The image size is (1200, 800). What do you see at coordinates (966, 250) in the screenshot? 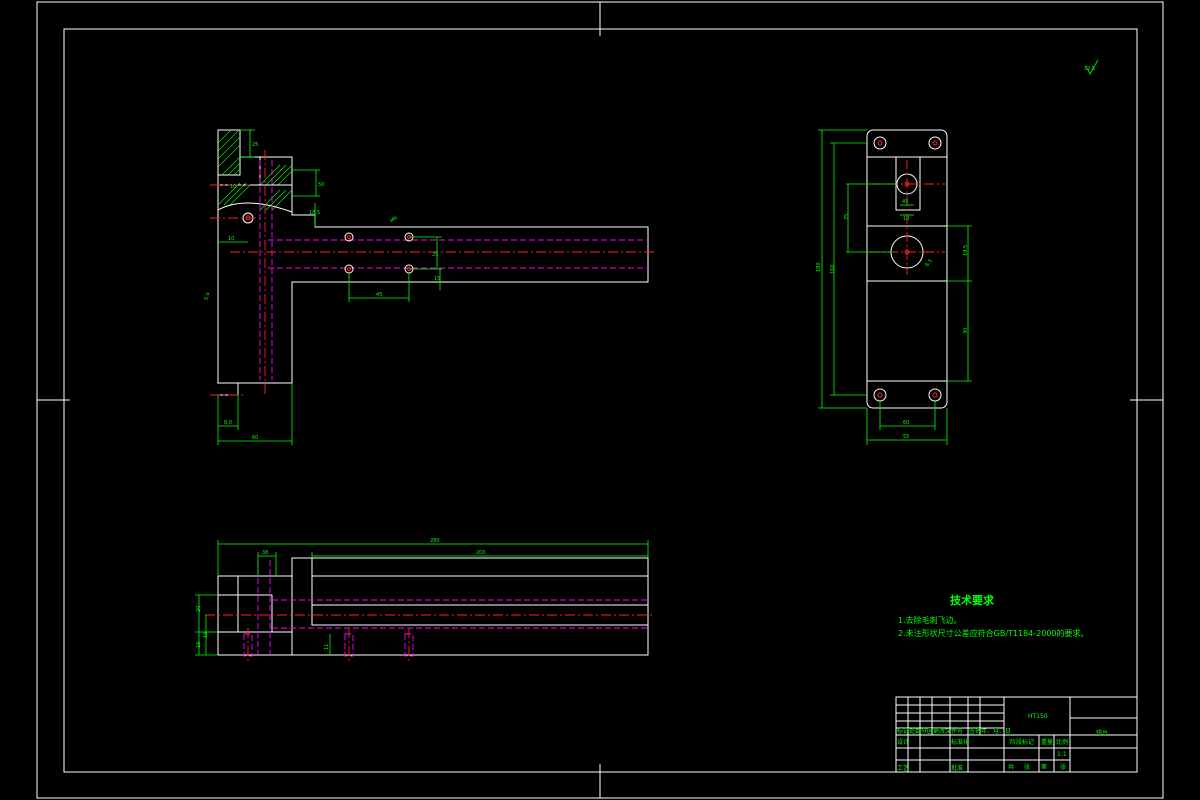
I see `svg-text: 19.5` at bounding box center [966, 250].